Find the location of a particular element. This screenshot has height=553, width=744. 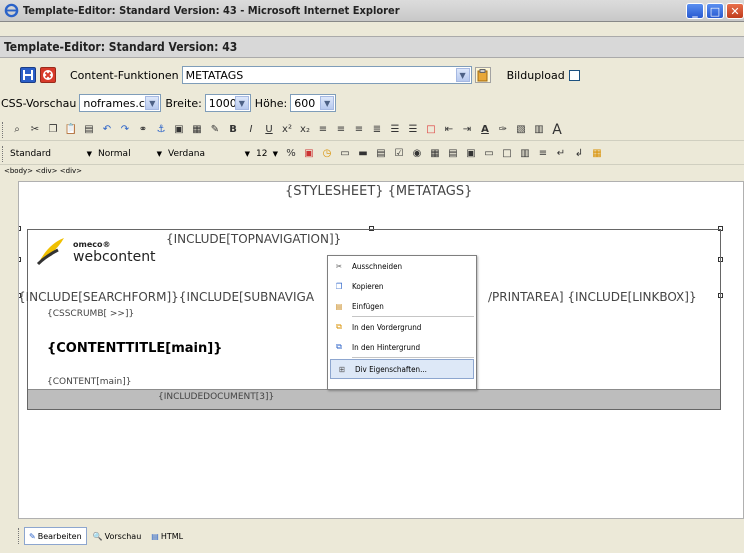

insert-function-button is located at coordinates (482, 75).